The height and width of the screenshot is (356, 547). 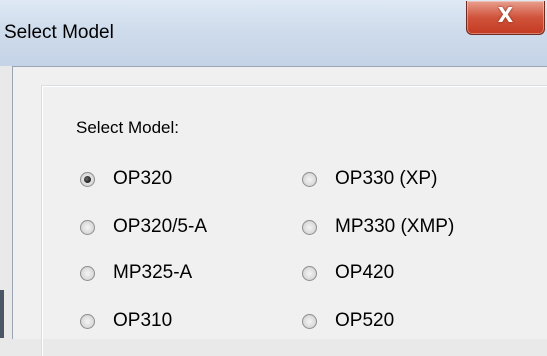 I want to click on radio-option-op420: OP420, so click(x=348, y=273).